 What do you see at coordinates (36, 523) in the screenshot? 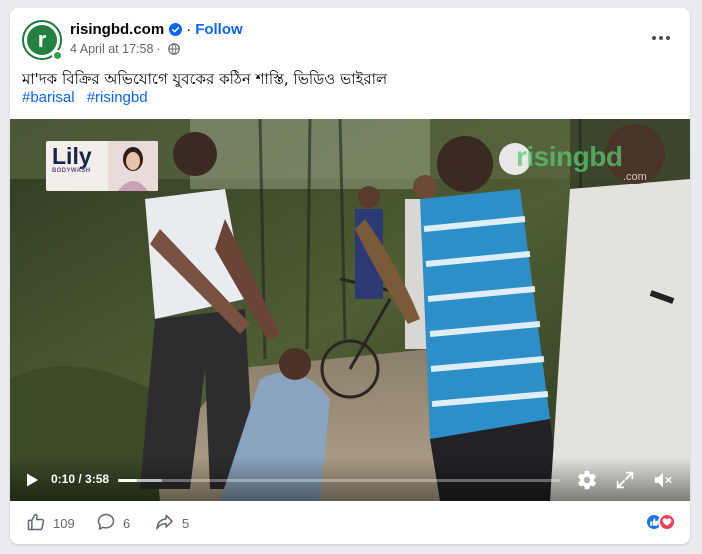
I see `thumbs-up-icon` at bounding box center [36, 523].